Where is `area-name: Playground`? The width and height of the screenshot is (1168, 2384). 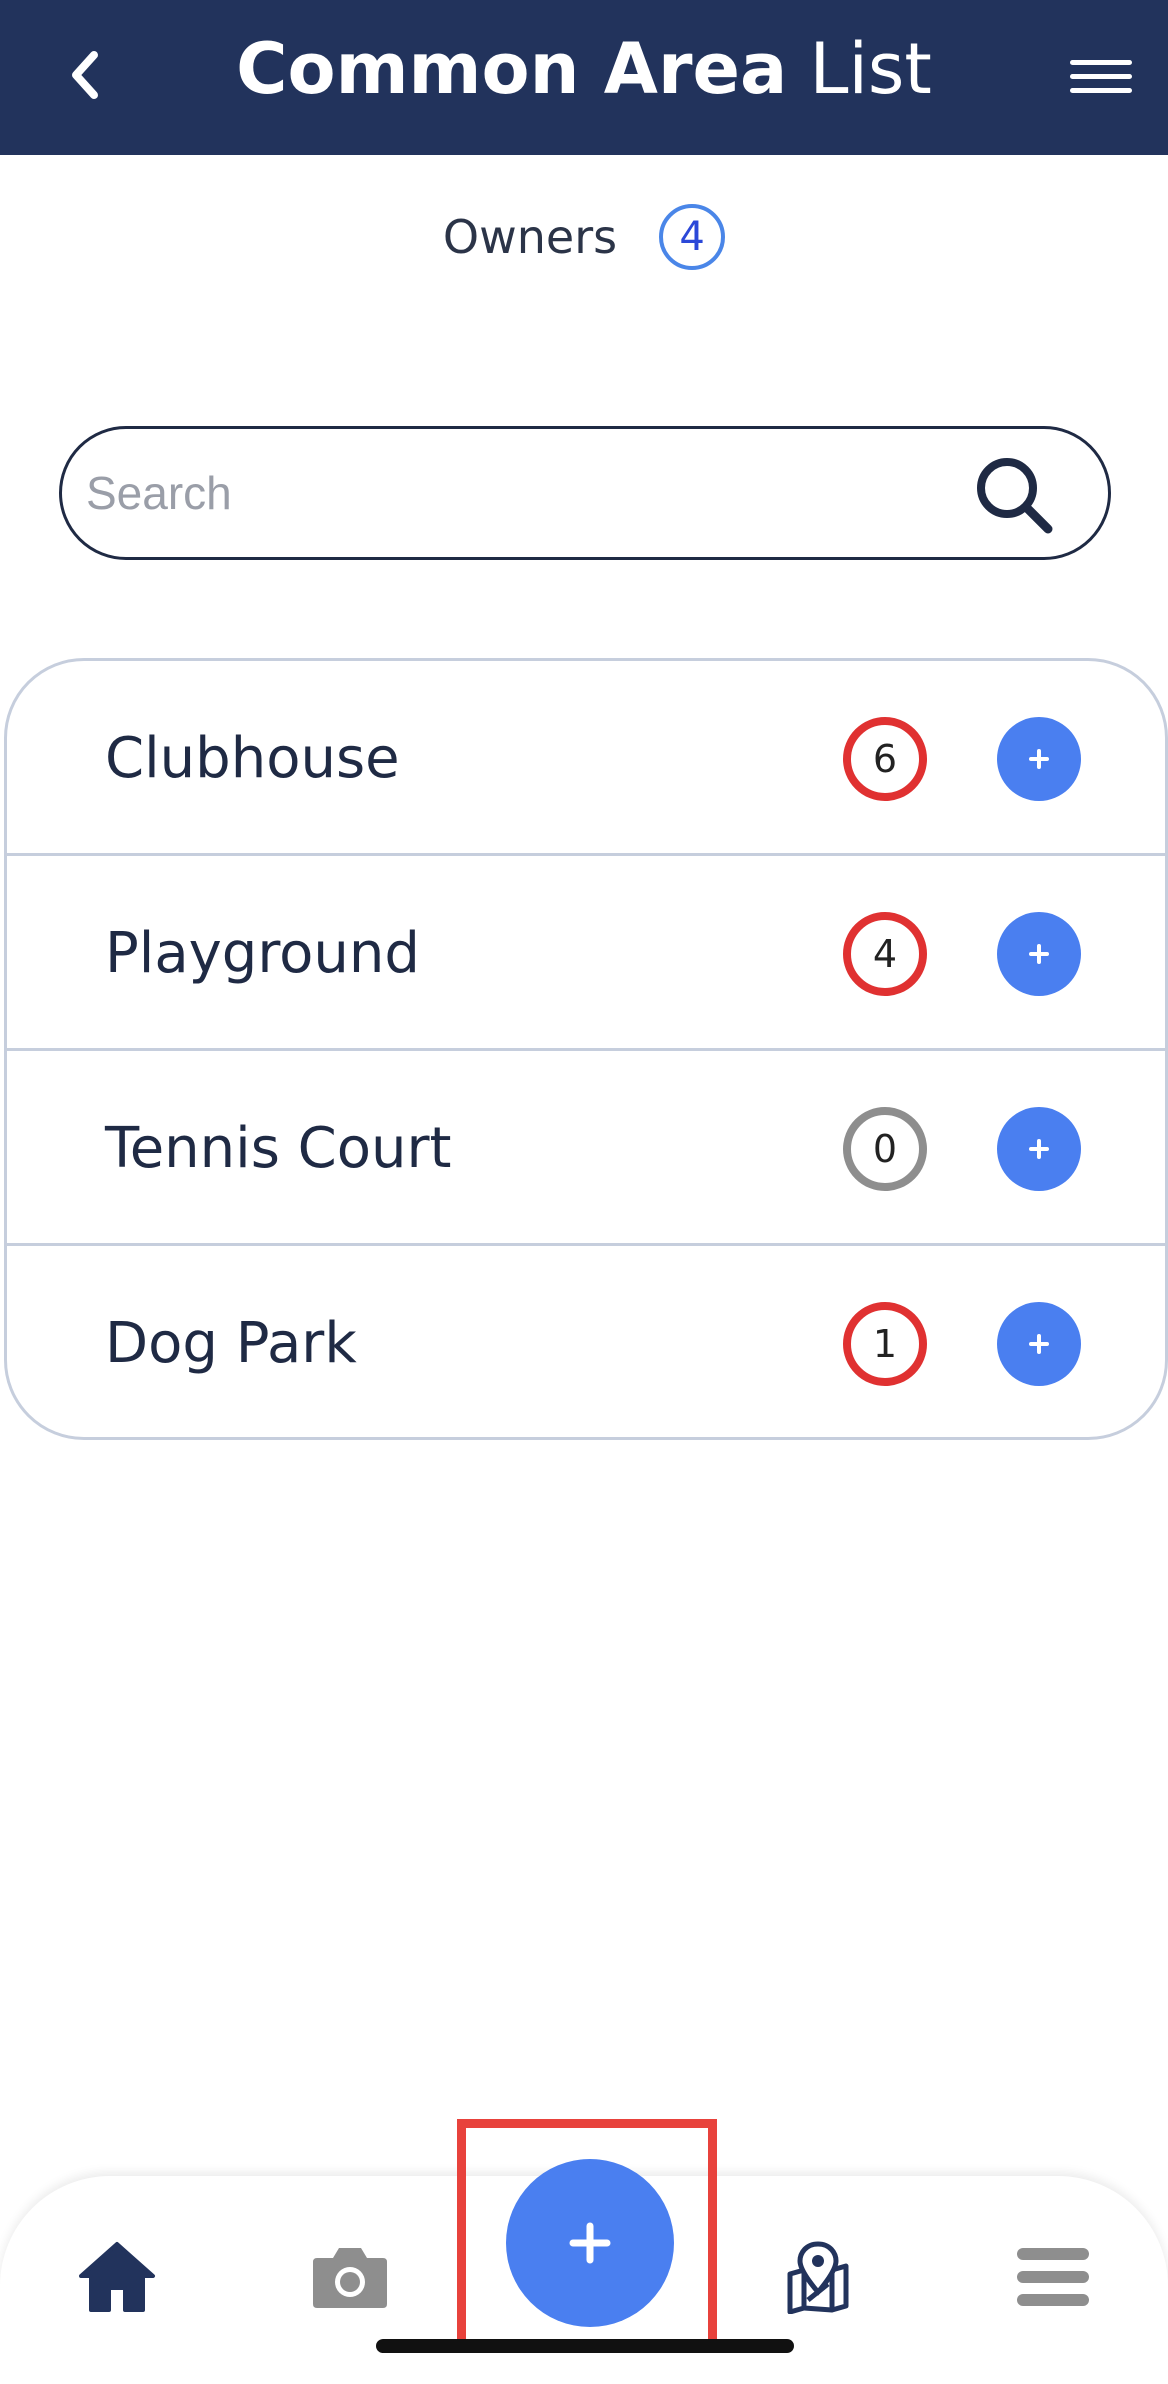 area-name: Playground is located at coordinates (262, 953).